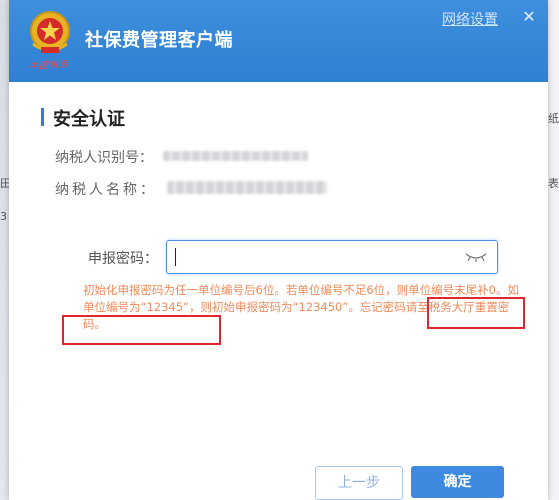 This screenshot has height=500, width=559. What do you see at coordinates (159, 40) in the screenshot?
I see `app-title: 社保费管理客户端` at bounding box center [159, 40].